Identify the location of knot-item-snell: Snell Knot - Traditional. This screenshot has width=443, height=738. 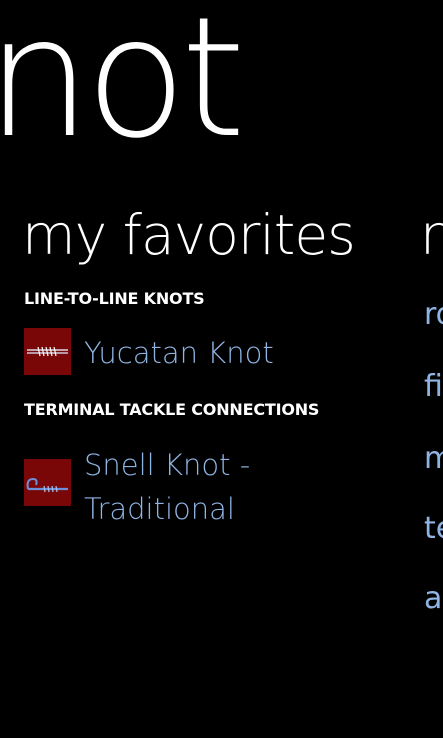
(174, 487).